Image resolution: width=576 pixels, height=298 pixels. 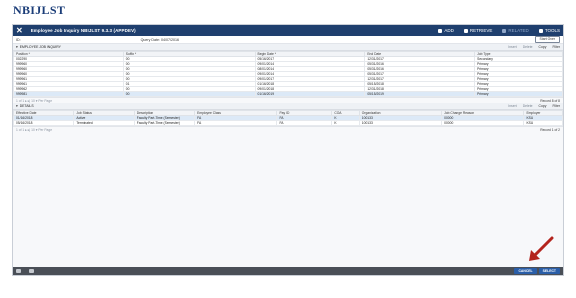 I want to click on table-cell: K, so click(x=345, y=123).